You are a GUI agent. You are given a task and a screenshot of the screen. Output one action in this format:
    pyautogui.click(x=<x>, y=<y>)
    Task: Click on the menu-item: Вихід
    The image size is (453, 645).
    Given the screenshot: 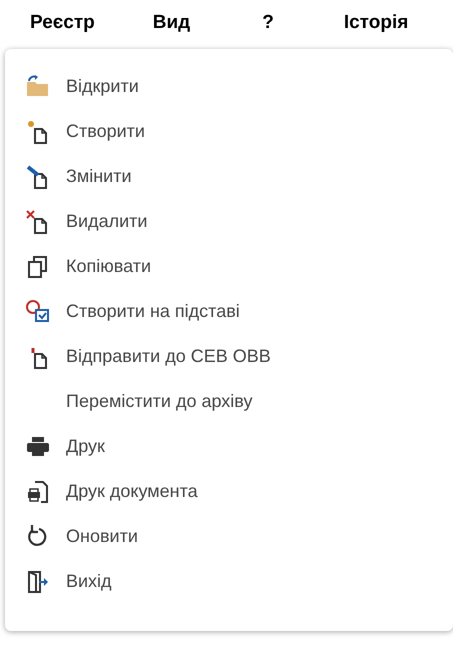 What is the action you would take?
    pyautogui.click(x=229, y=581)
    